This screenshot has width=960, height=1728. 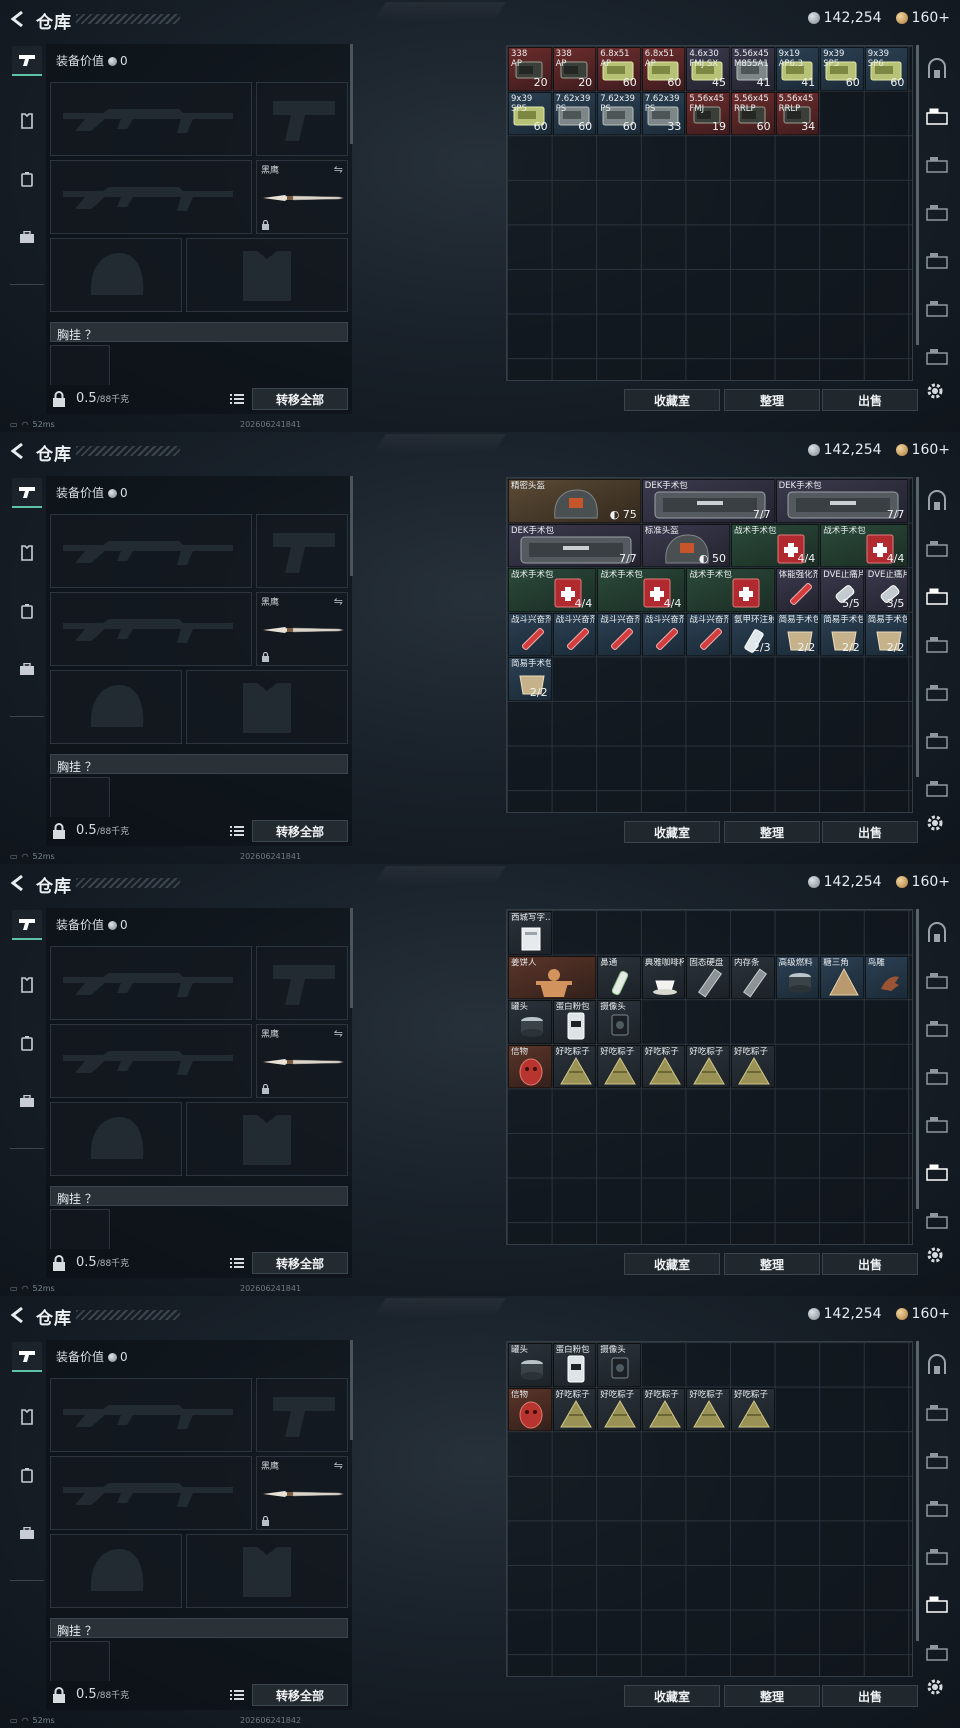 I want to click on inventory-item: 体能强化剂, so click(x=797, y=590).